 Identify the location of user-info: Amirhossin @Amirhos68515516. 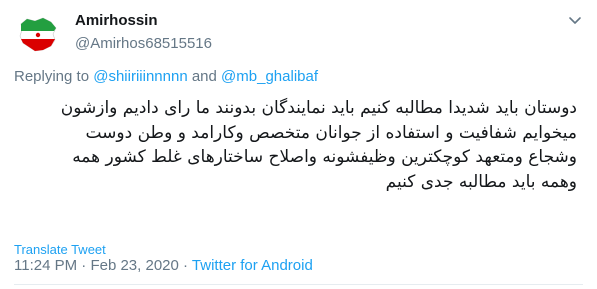
(143, 32).